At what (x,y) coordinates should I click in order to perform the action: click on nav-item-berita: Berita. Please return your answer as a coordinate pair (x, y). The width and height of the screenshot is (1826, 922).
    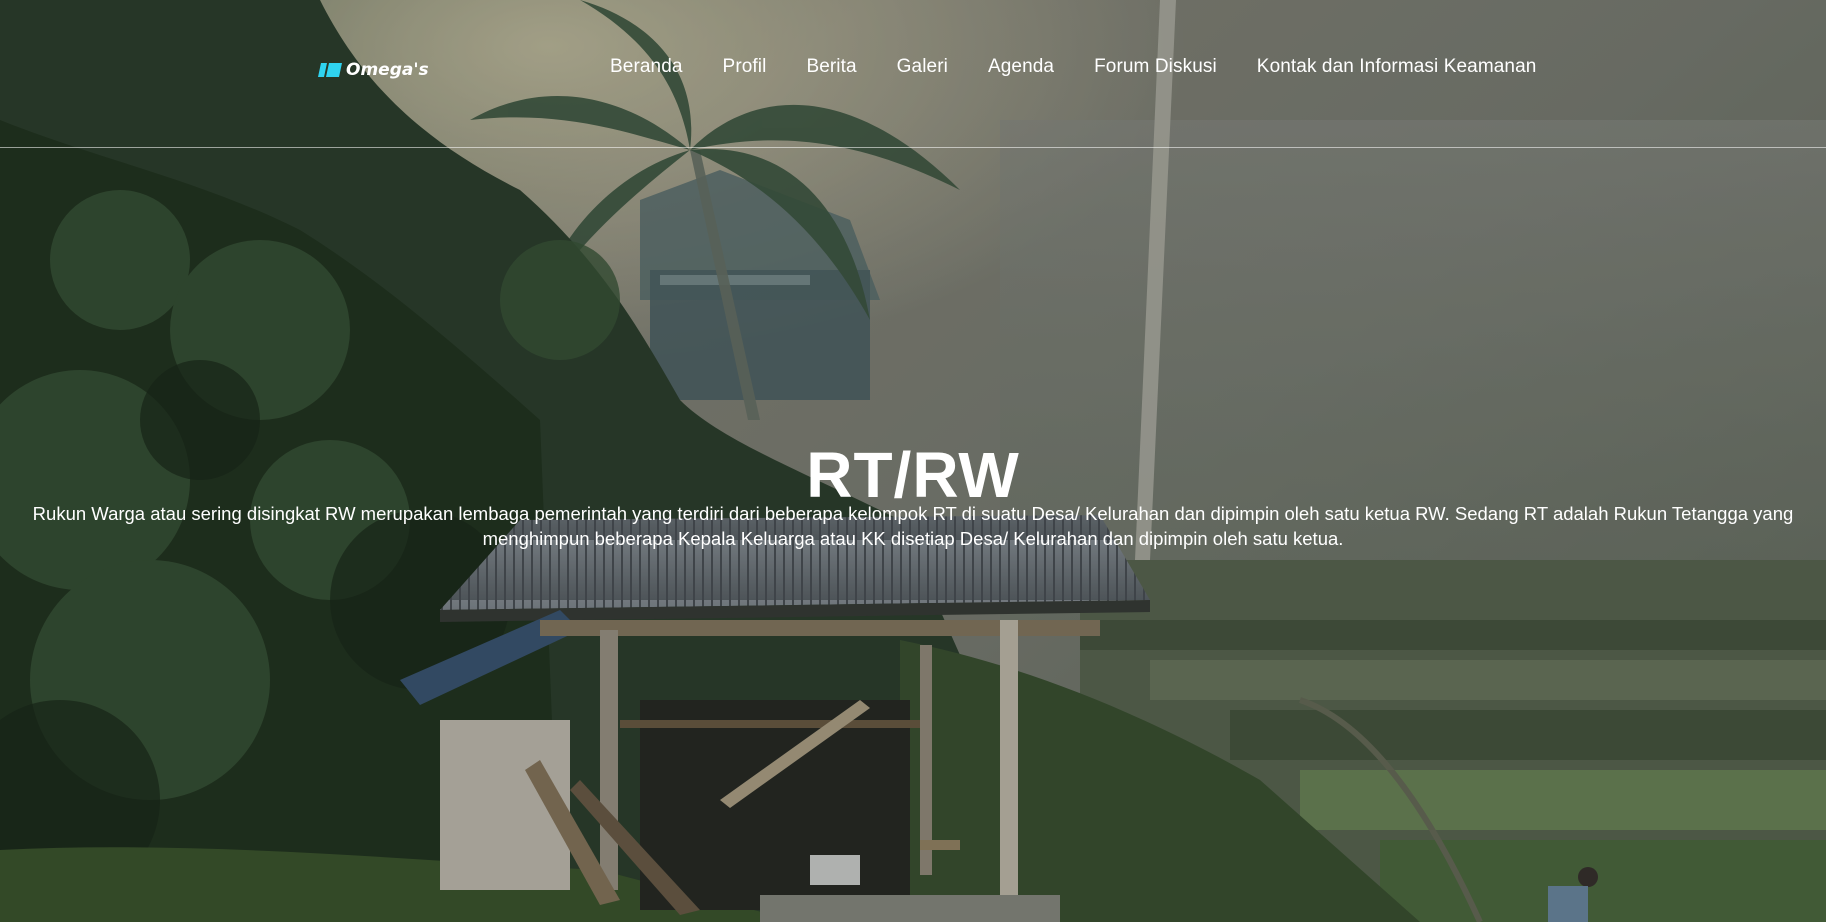
    Looking at the image, I should click on (831, 67).